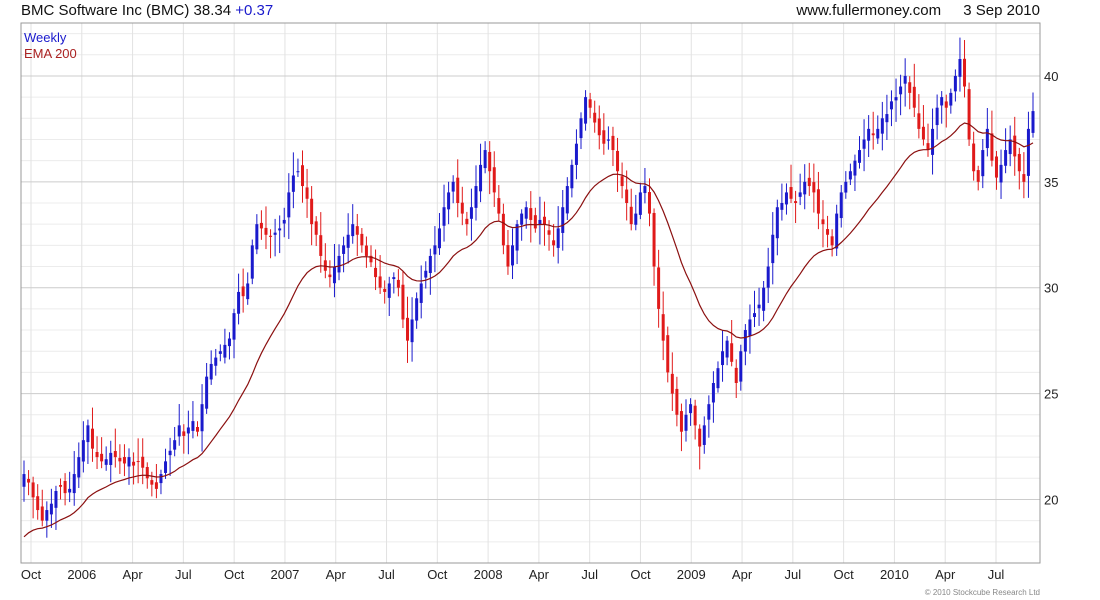 The height and width of the screenshot is (600, 1100). Describe the element at coordinates (488, 574) in the screenshot. I see `x-tick-label: 2008` at that location.